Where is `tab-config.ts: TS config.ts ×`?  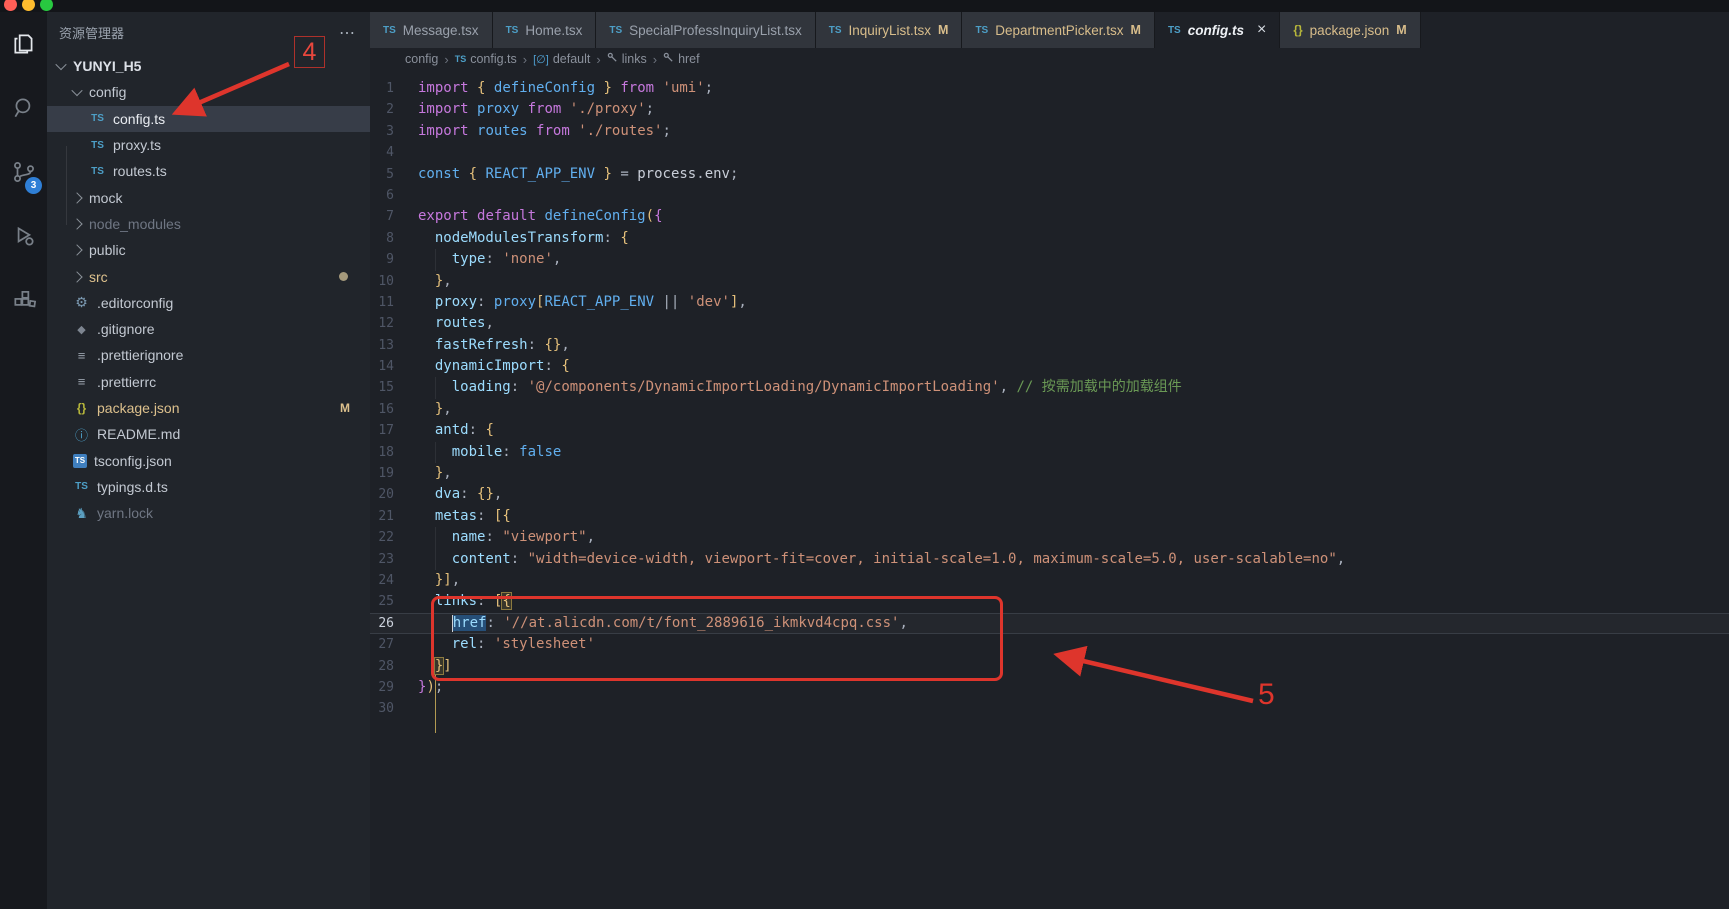
tab-config.ts: TS config.ts × is located at coordinates (1217, 30).